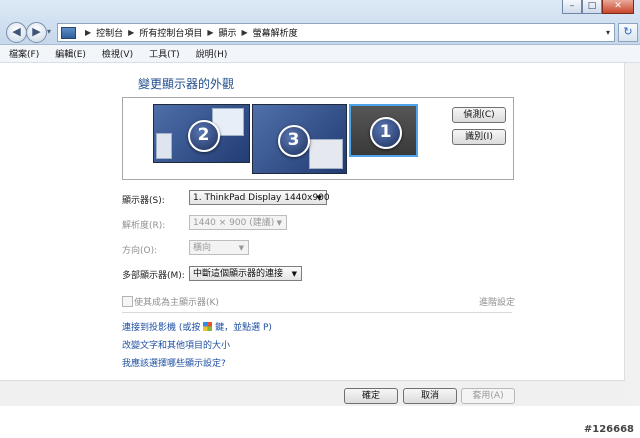  What do you see at coordinates (317, 312) in the screenshot?
I see `divider` at bounding box center [317, 312].